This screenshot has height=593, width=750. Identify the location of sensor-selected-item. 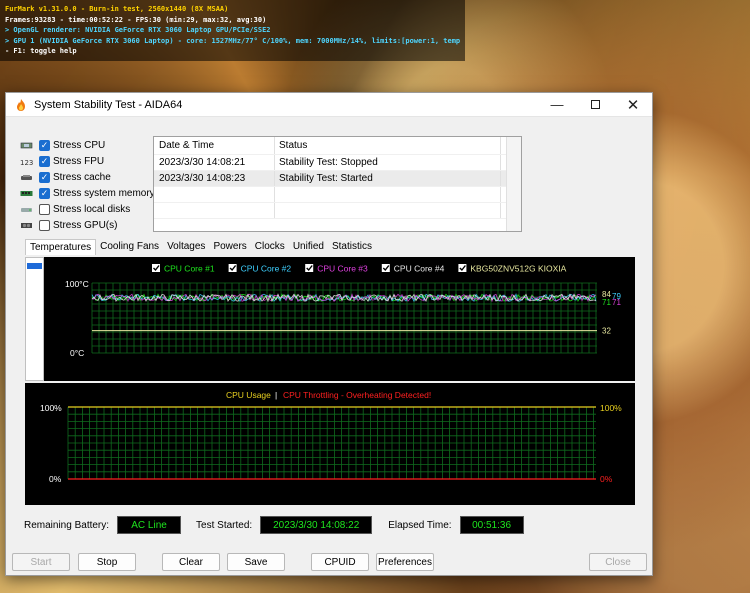
(34, 266).